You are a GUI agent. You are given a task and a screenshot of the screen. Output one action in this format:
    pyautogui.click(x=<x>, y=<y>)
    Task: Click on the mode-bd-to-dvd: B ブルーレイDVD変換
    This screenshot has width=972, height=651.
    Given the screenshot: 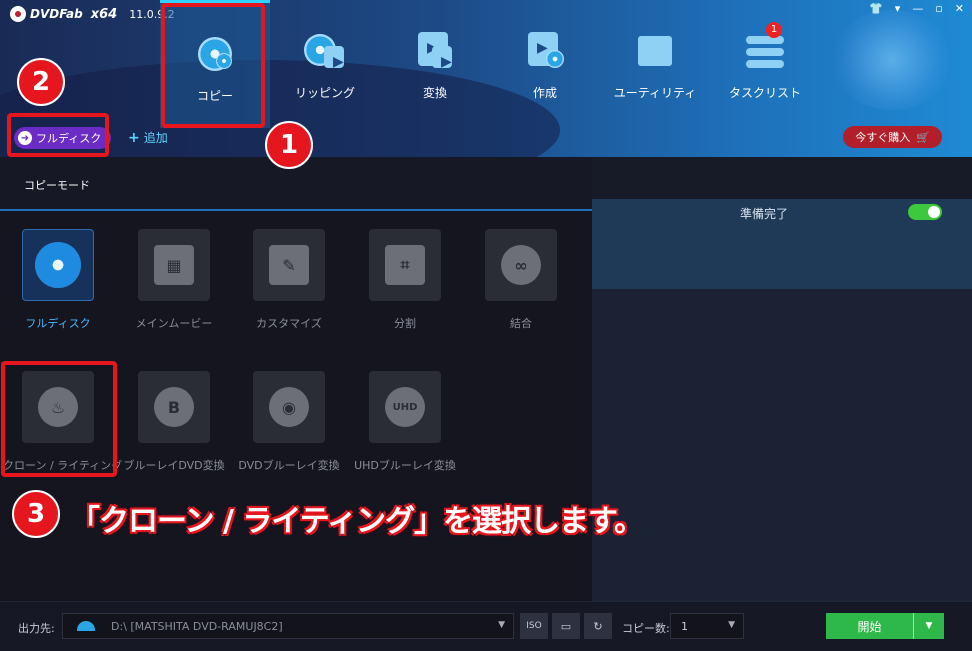 What is the action you would take?
    pyautogui.click(x=174, y=422)
    